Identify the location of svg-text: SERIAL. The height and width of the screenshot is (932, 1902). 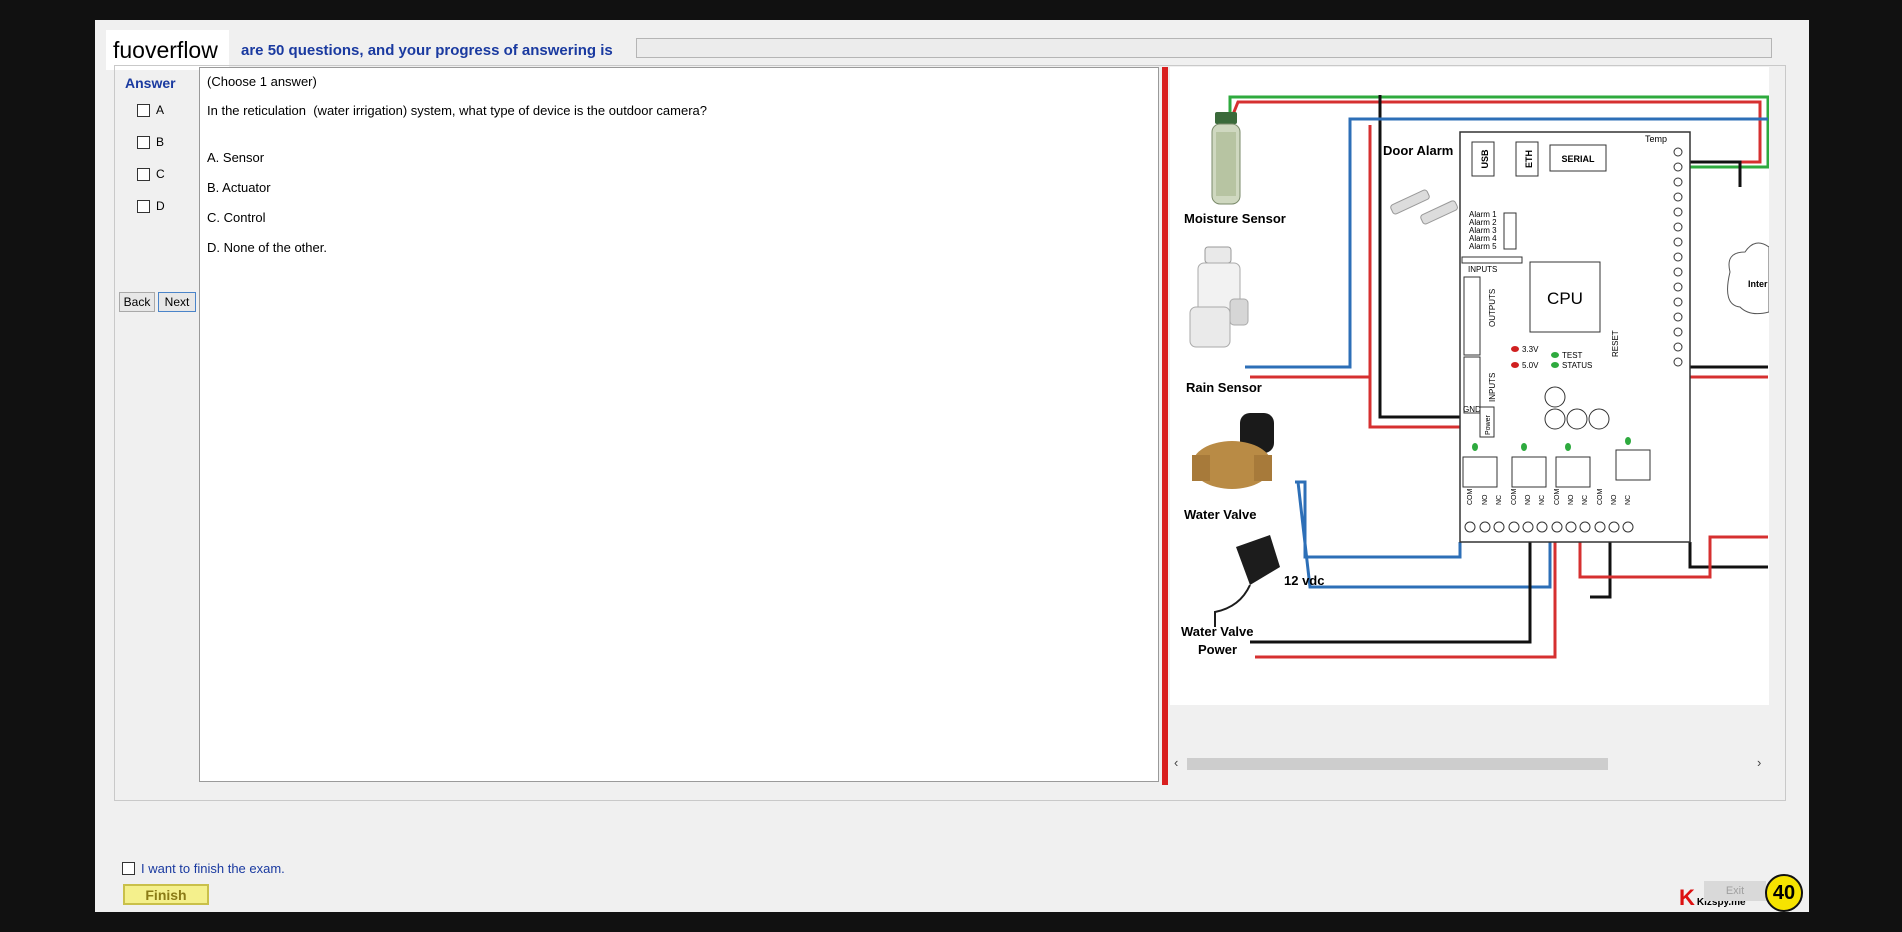
(1578, 159).